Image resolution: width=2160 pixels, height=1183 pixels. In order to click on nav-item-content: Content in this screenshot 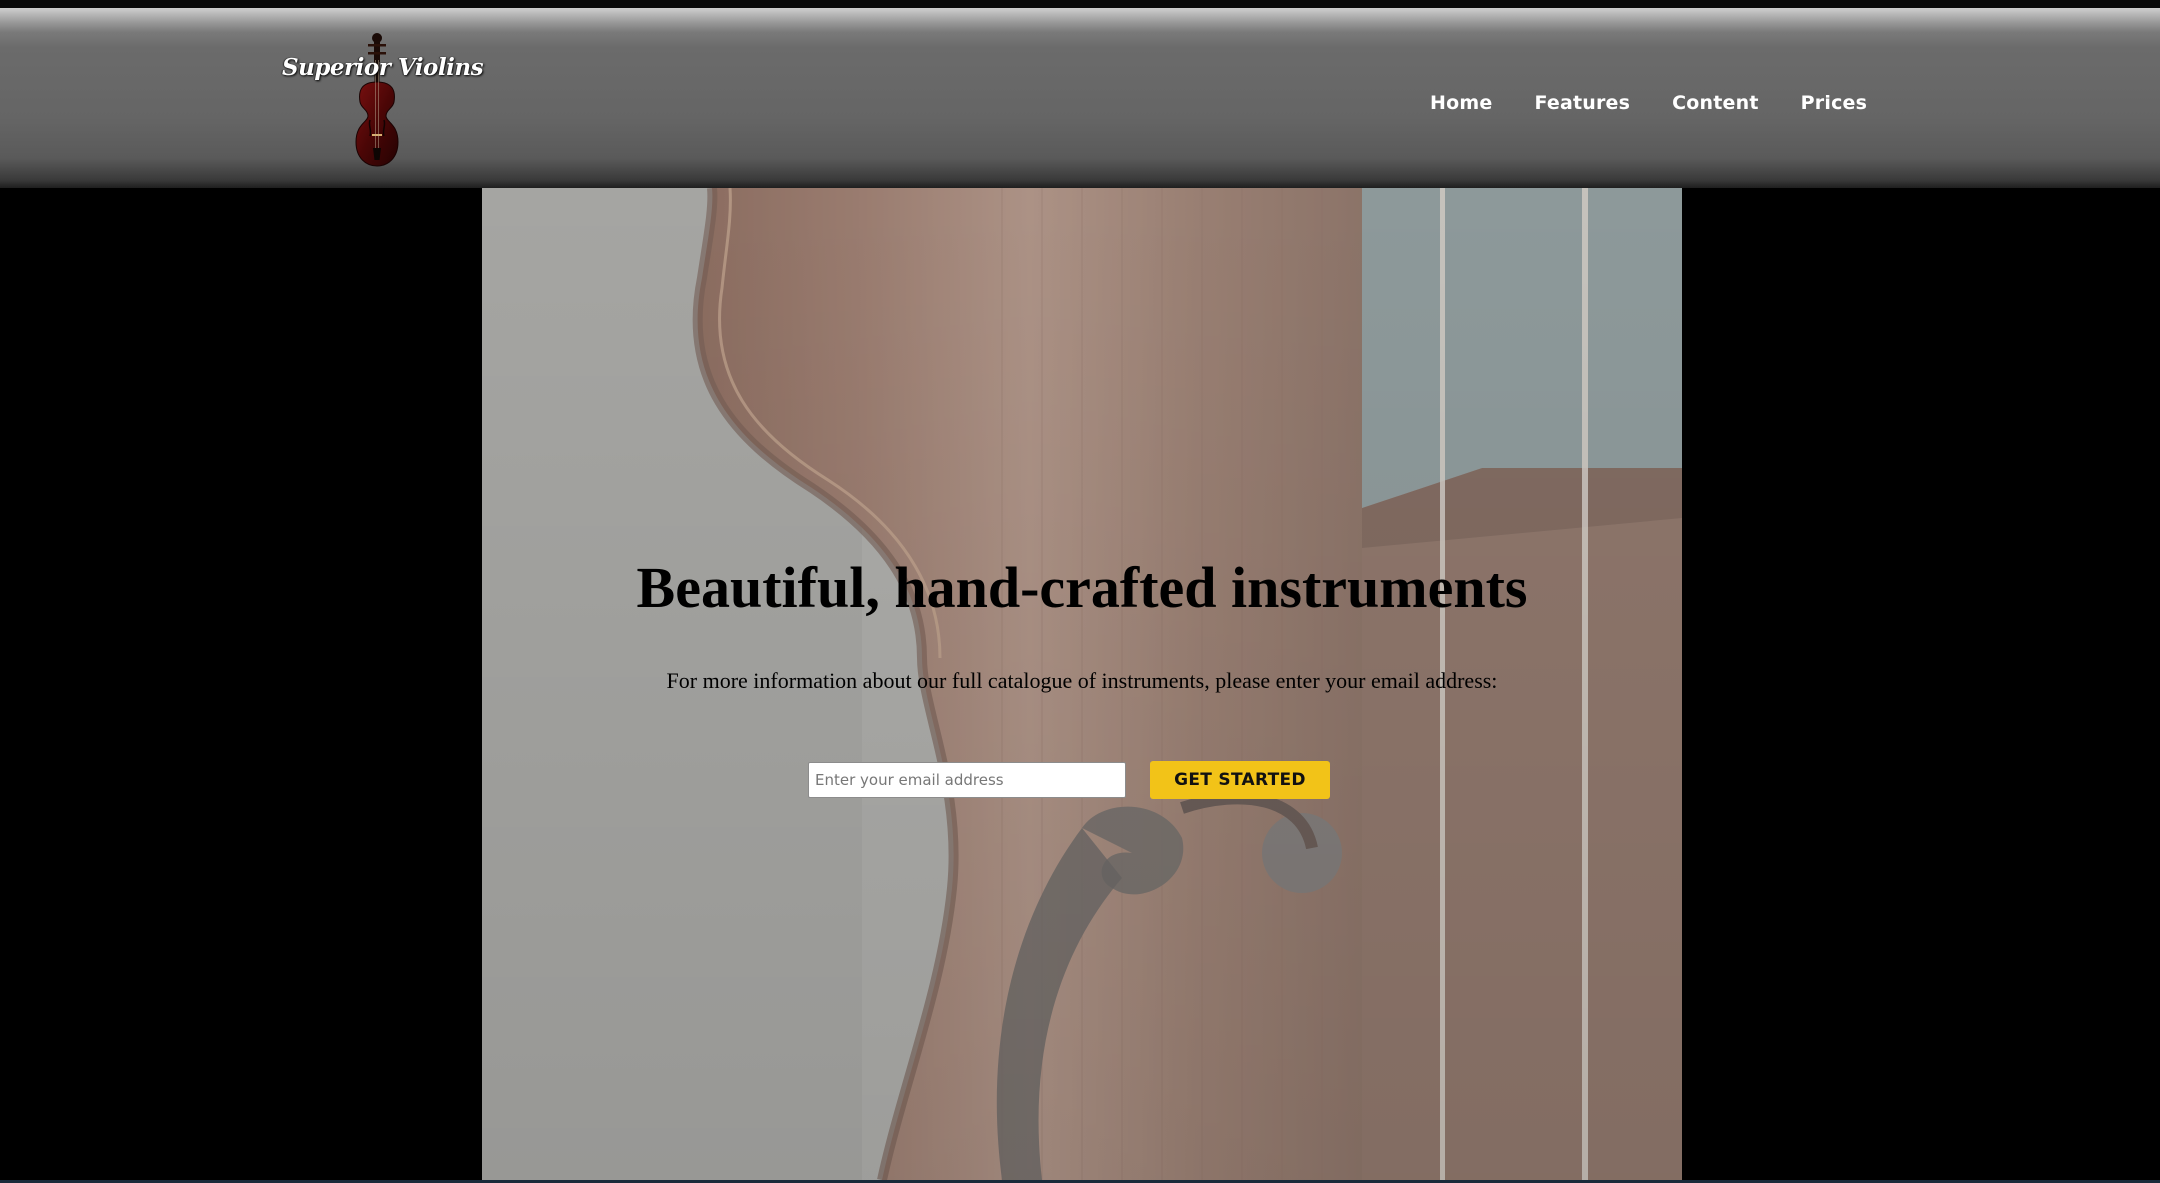, I will do `click(1715, 107)`.